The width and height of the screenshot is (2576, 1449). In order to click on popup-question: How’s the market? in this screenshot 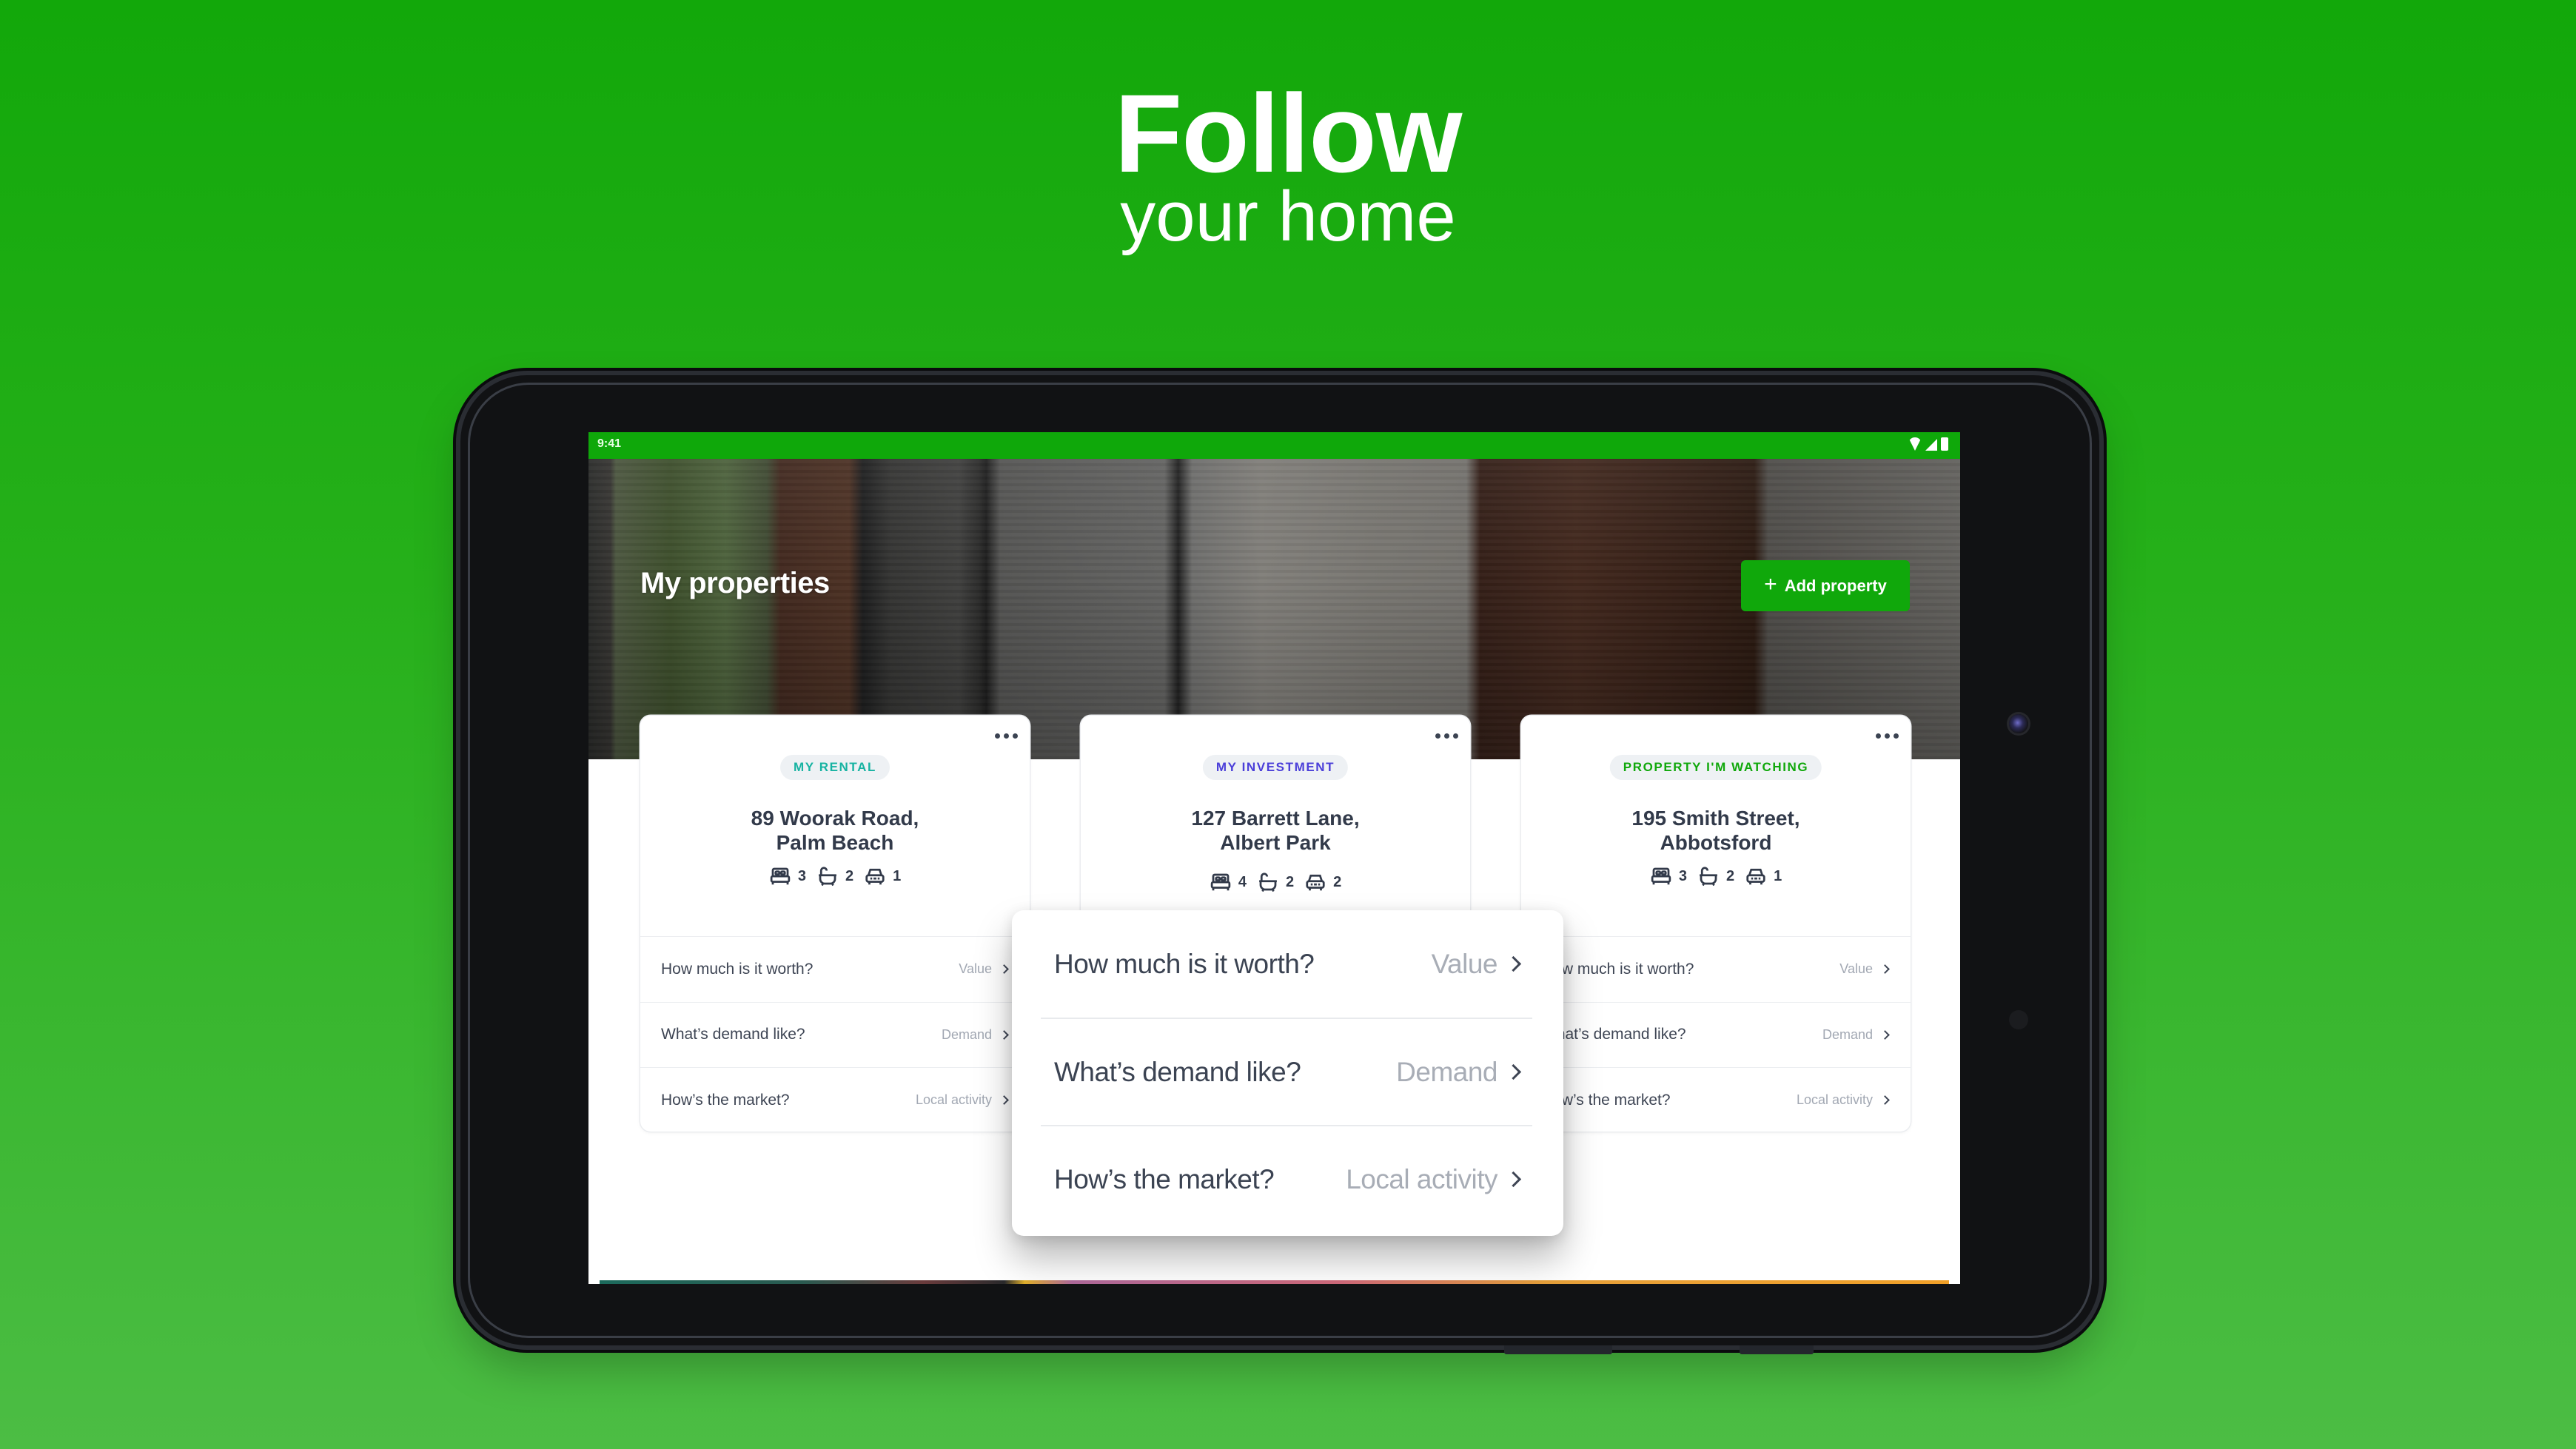, I will do `click(1164, 1178)`.